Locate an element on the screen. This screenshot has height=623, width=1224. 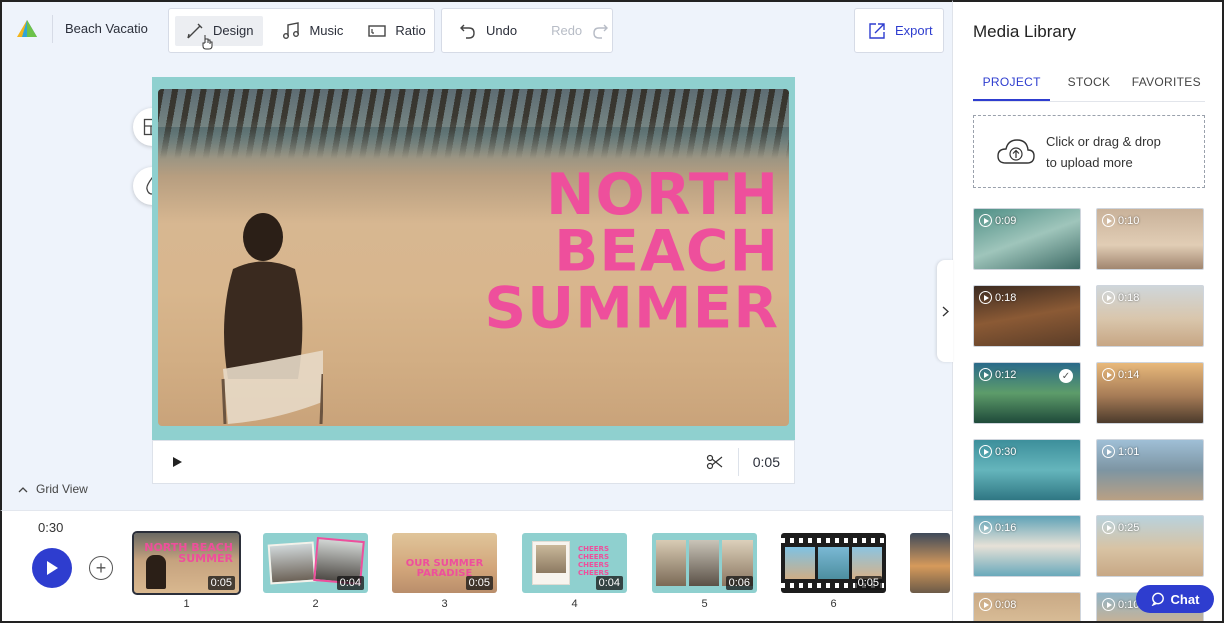
player-bar: 0:05 is located at coordinates (473, 462).